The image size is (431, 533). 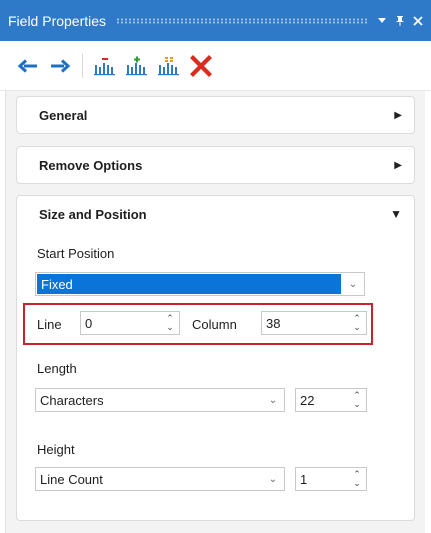 I want to click on arrow-right-icon, so click(x=61, y=65).